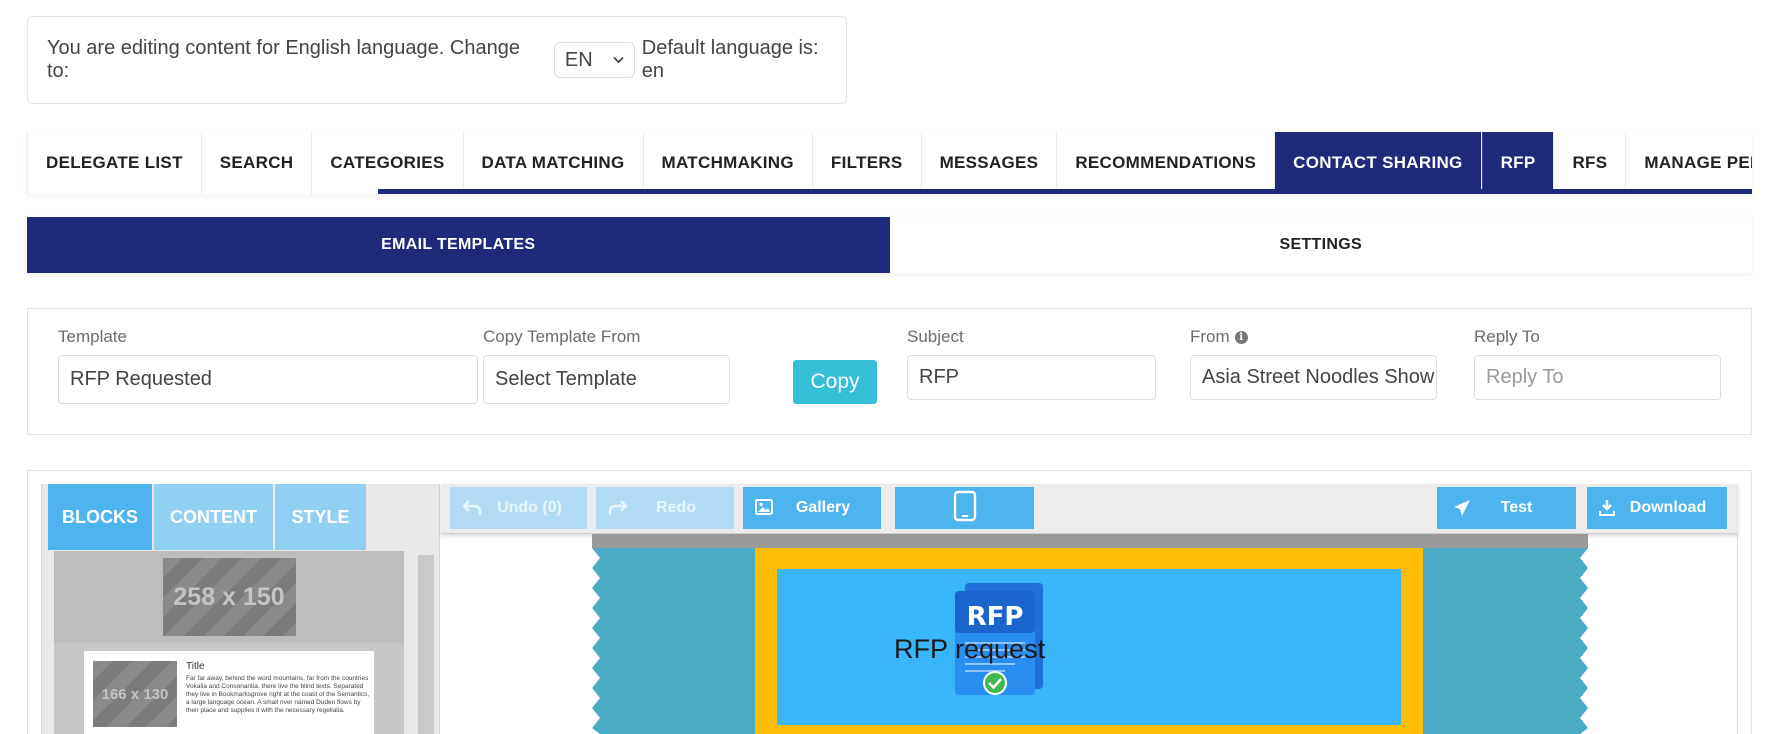  I want to click on redo-button: Redo, so click(665, 508).